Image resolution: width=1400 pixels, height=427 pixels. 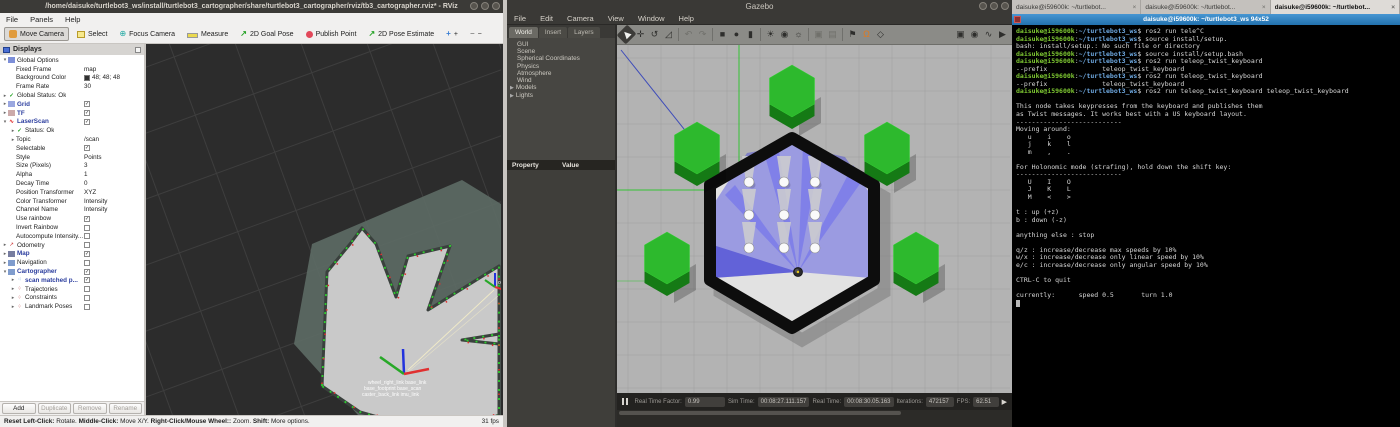 What do you see at coordinates (651, 18) in the screenshot?
I see `menu-window: Window` at bounding box center [651, 18].